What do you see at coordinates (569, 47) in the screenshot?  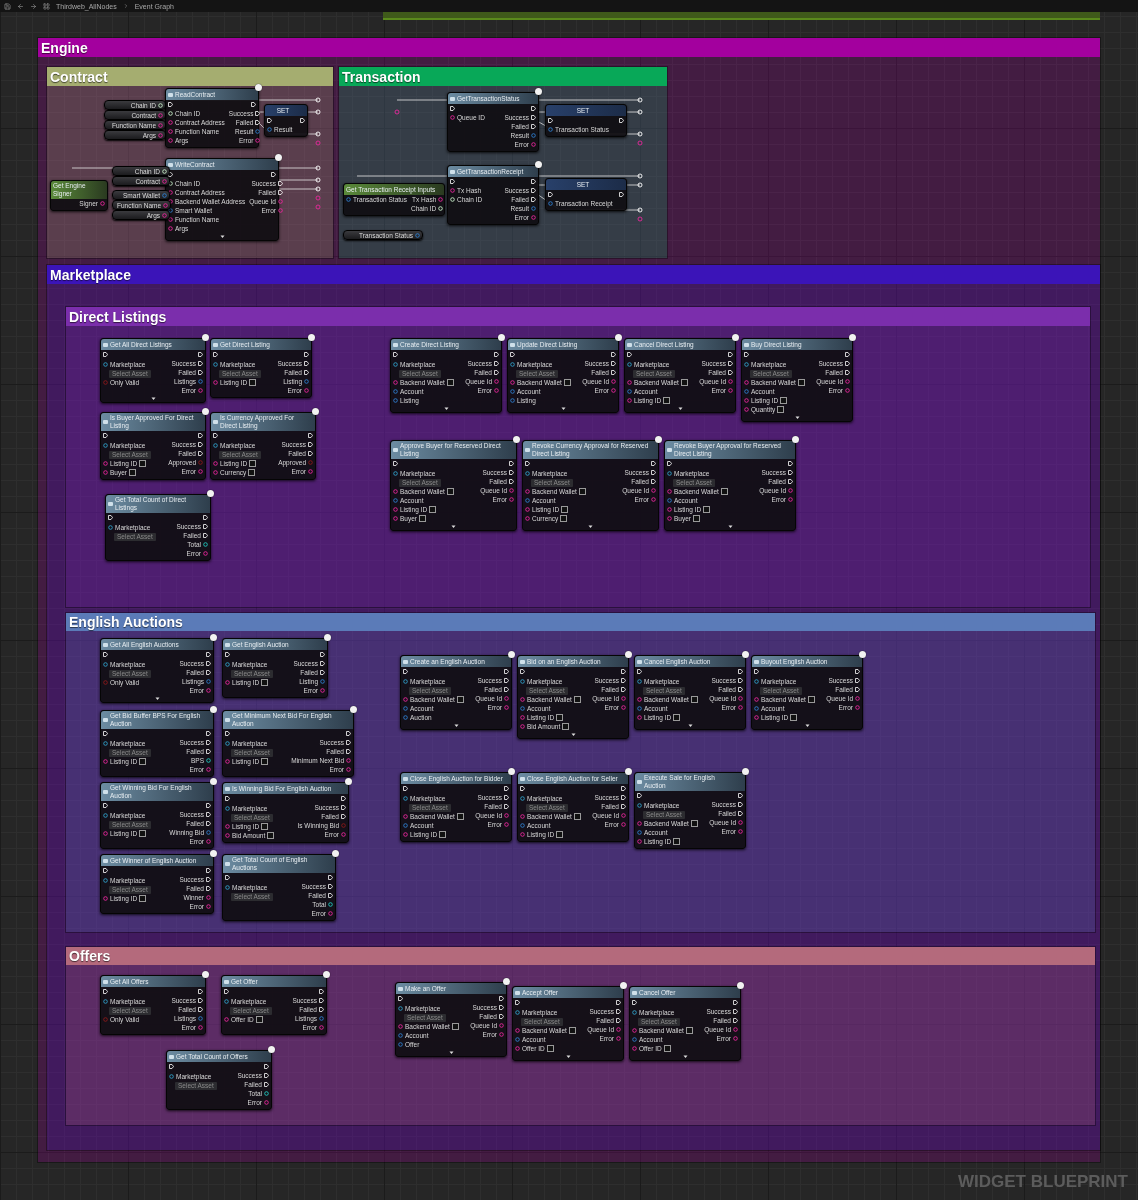 I see `comment-title: Engine` at bounding box center [569, 47].